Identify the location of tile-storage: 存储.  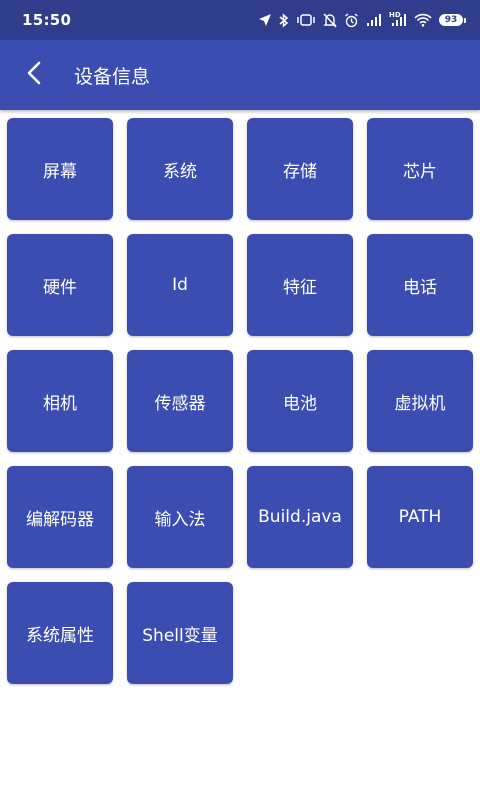
(300, 169).